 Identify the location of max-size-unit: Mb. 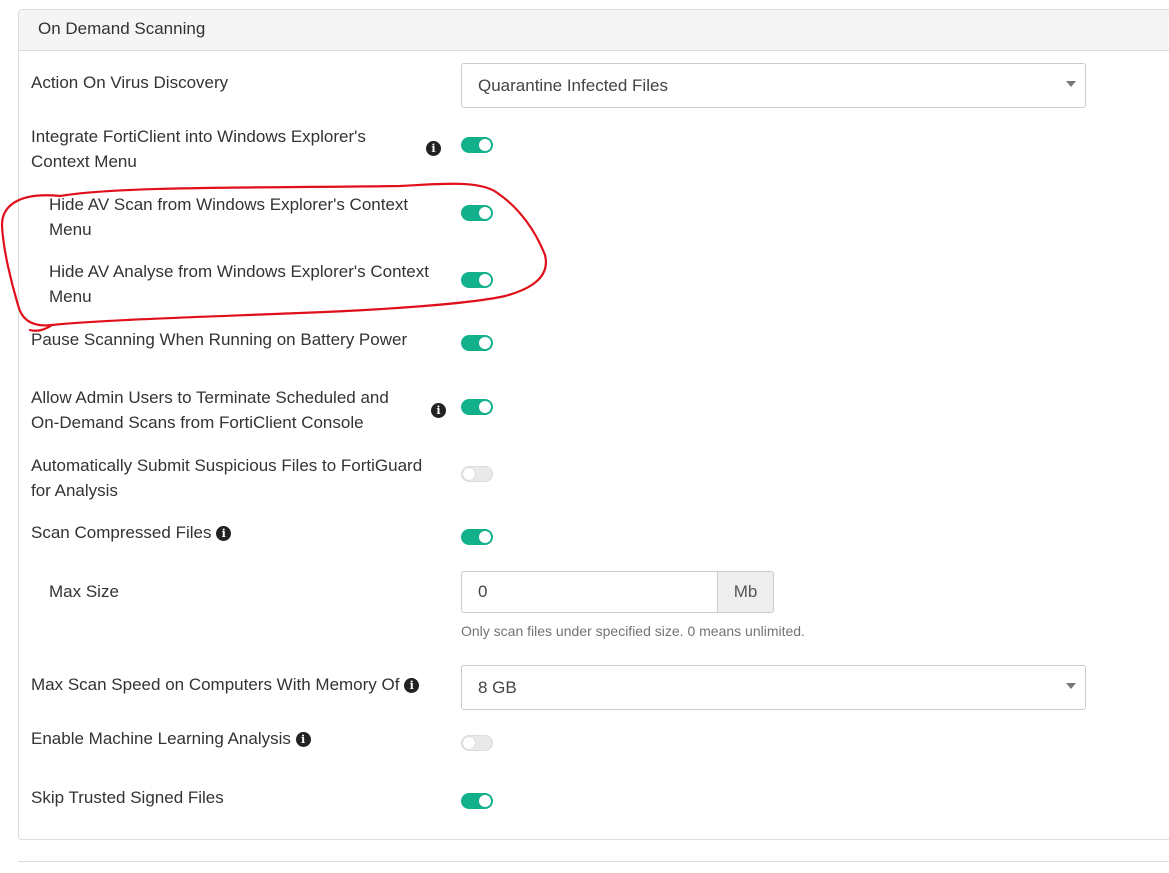
(745, 592).